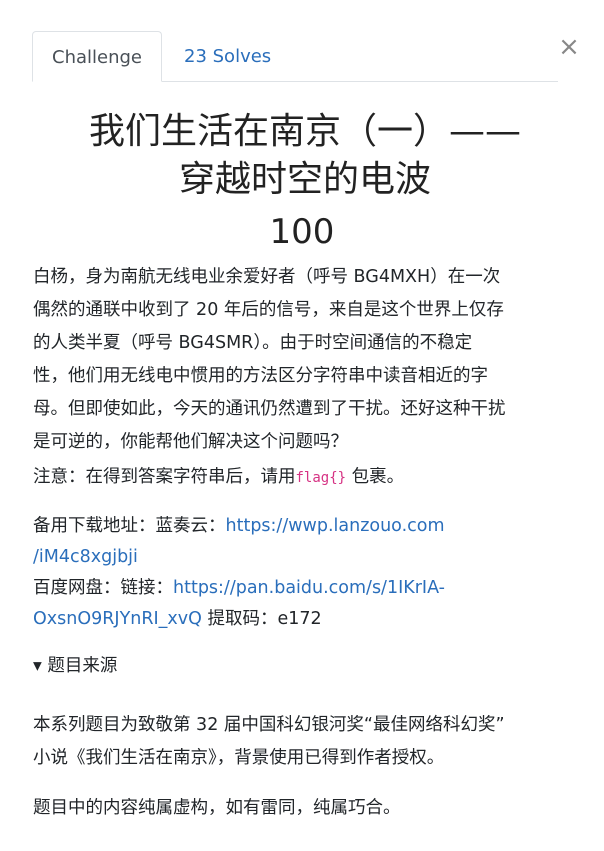 The width and height of the screenshot is (604, 851). I want to click on flag-format-note: 注意：在得到答案字符串后，请用flag{} 包裹。, so click(306, 477).